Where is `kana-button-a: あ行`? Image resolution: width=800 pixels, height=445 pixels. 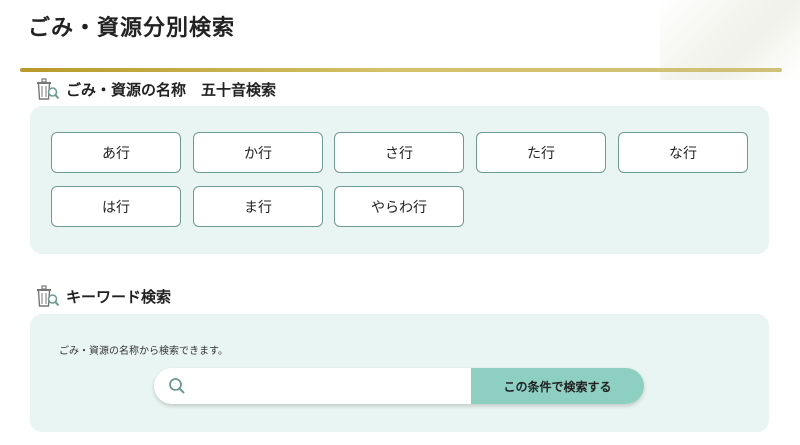
kana-button-a: あ行 is located at coordinates (116, 152).